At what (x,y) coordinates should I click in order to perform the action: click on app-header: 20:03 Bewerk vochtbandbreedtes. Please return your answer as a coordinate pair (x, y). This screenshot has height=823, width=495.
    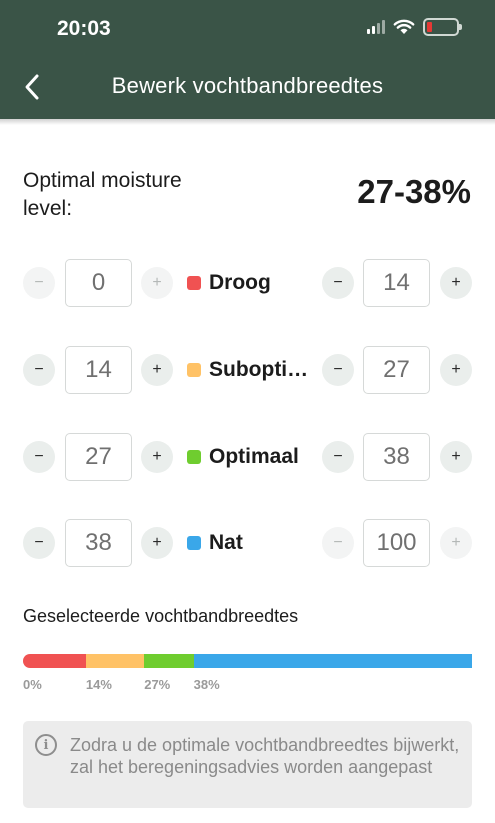
    Looking at the image, I should click on (247, 59).